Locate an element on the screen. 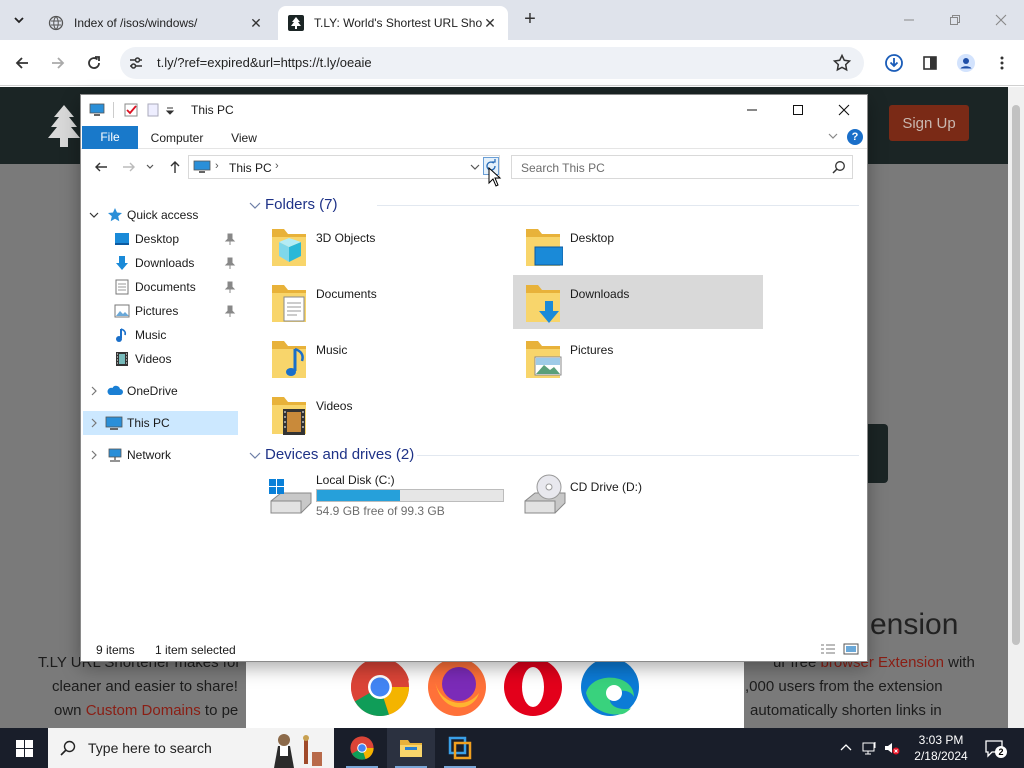 Image resolution: width=1024 pixels, height=768 pixels. profile-button is located at coordinates (966, 63).